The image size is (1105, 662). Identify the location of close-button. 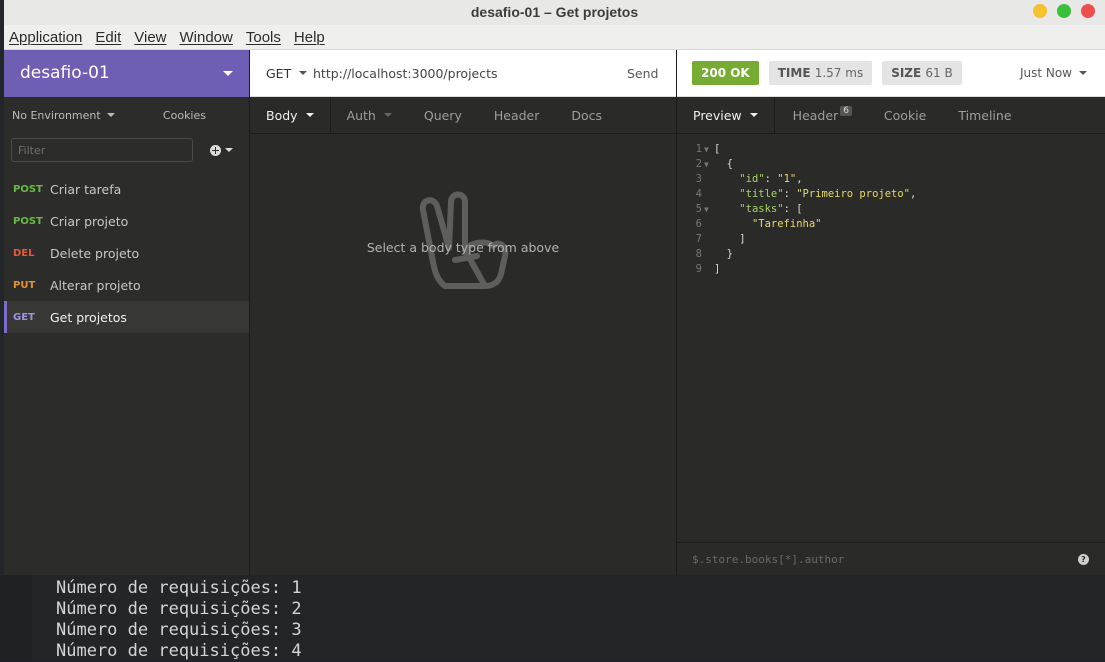
(1088, 11).